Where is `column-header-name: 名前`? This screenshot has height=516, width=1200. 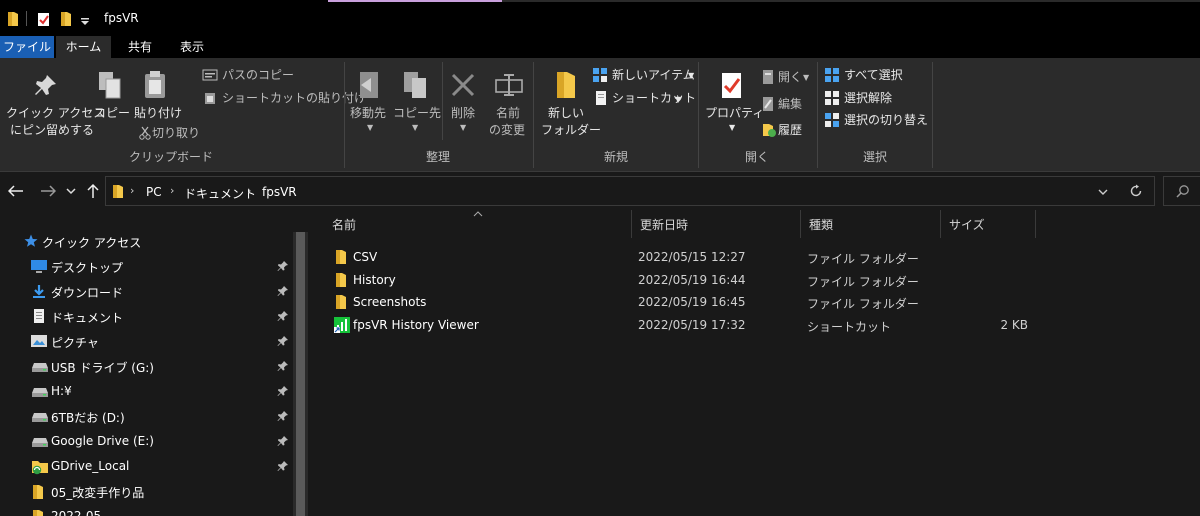 column-header-name: 名前 is located at coordinates (478, 224).